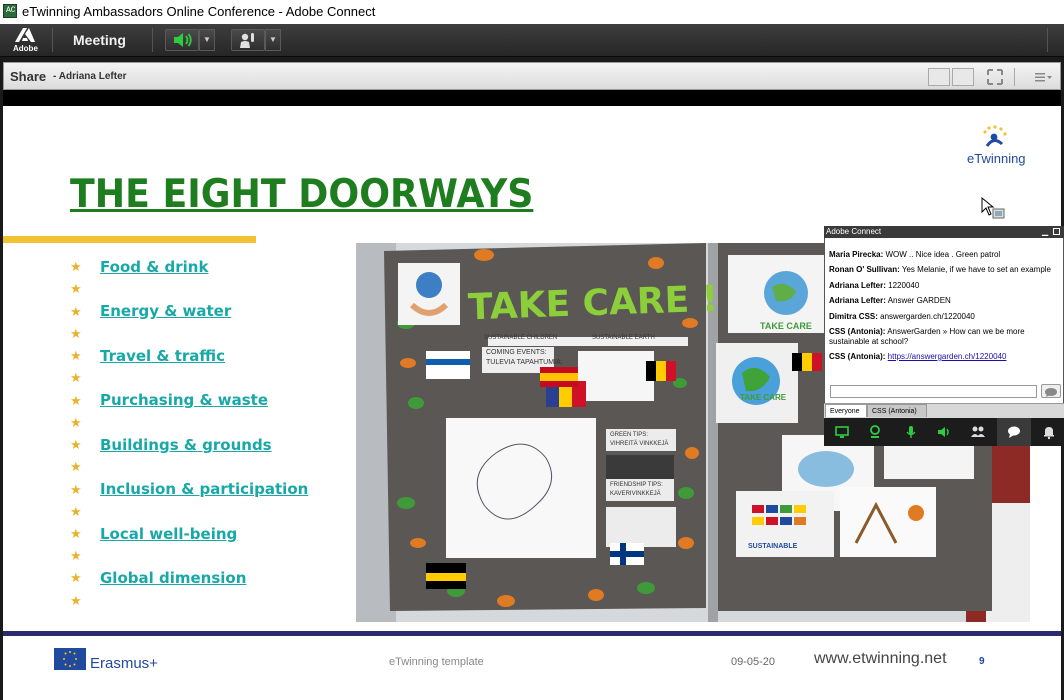 This screenshot has height=700, width=1064. I want to click on slide-footer-rule, so click(532, 633).